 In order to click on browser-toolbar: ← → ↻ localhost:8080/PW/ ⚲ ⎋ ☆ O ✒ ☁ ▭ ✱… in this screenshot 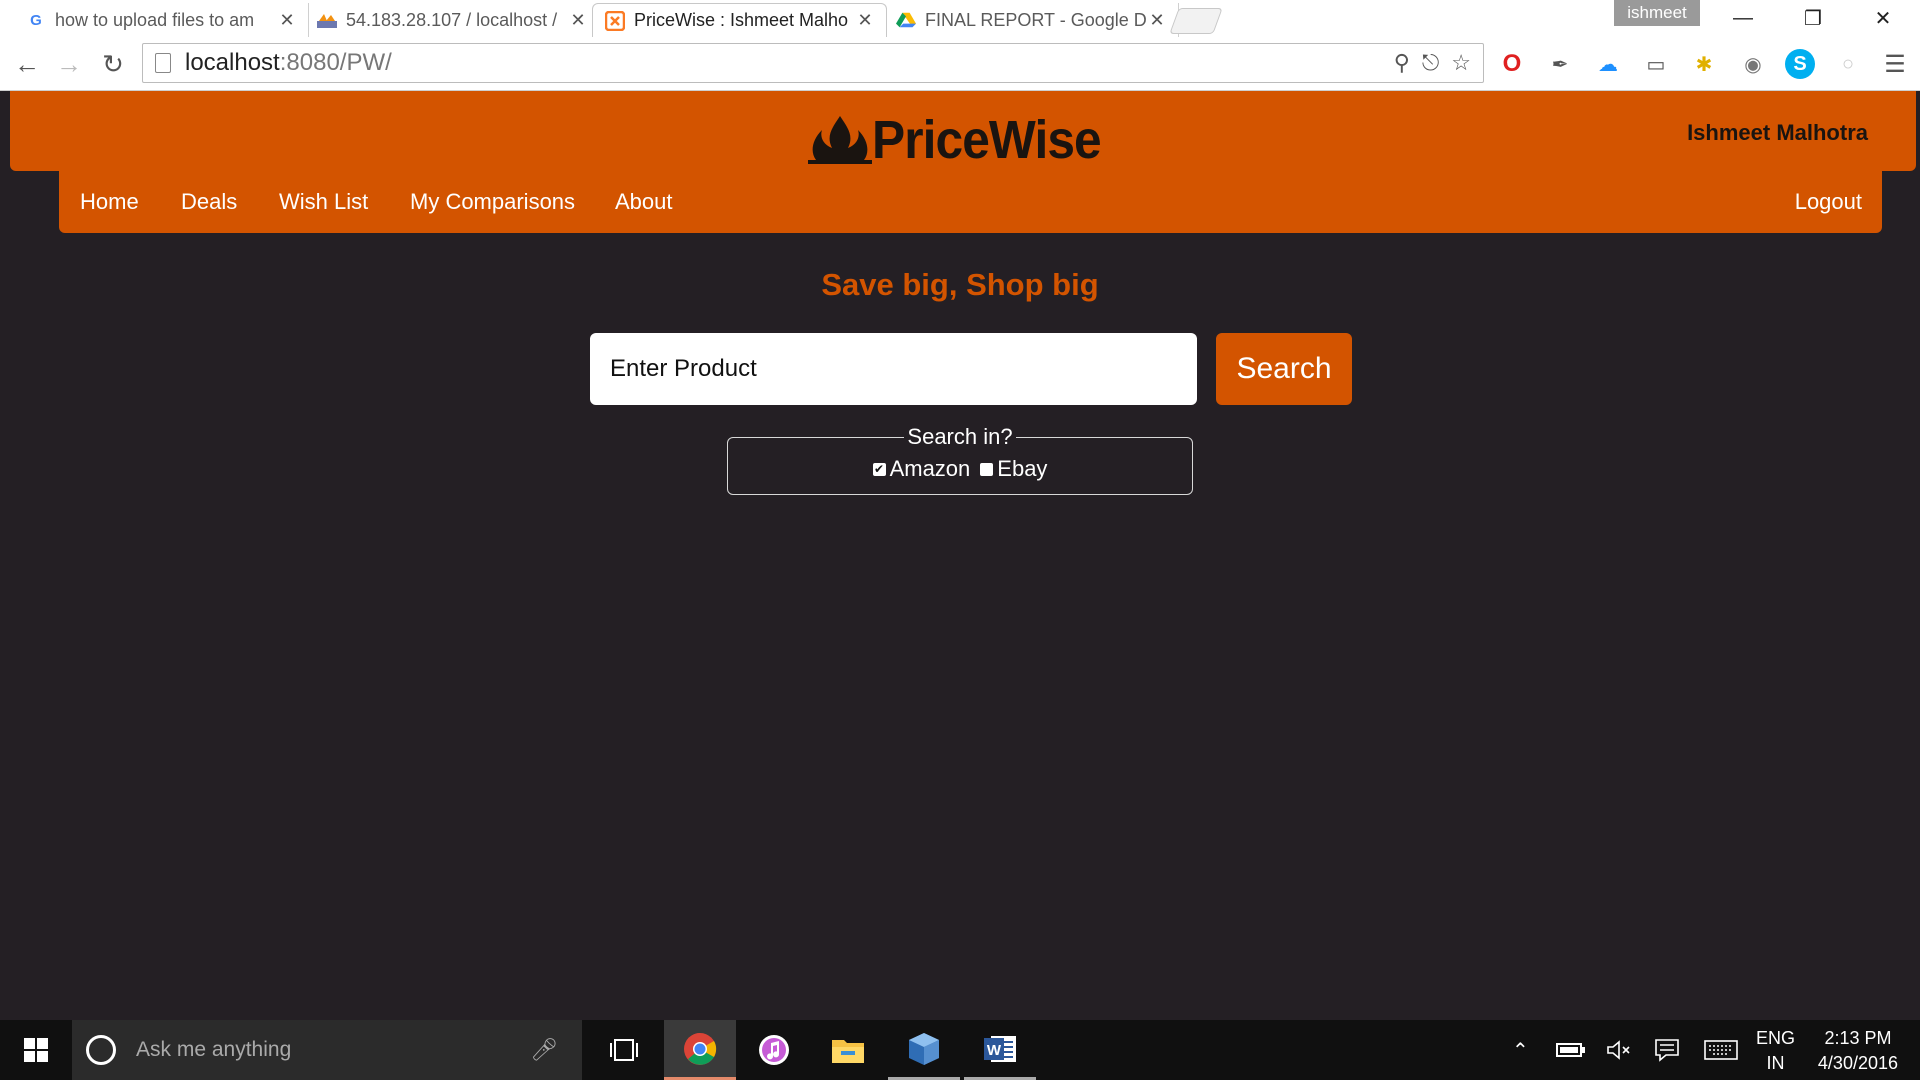, I will do `click(960, 64)`.